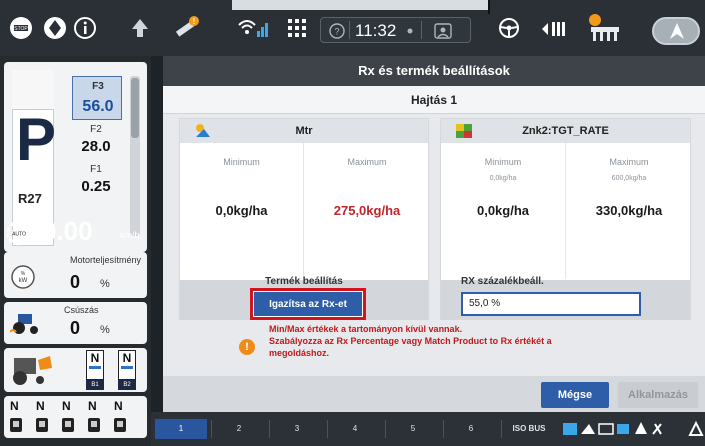  Describe the element at coordinates (140, 28) in the screenshot. I see `up-arrow-icon` at that location.